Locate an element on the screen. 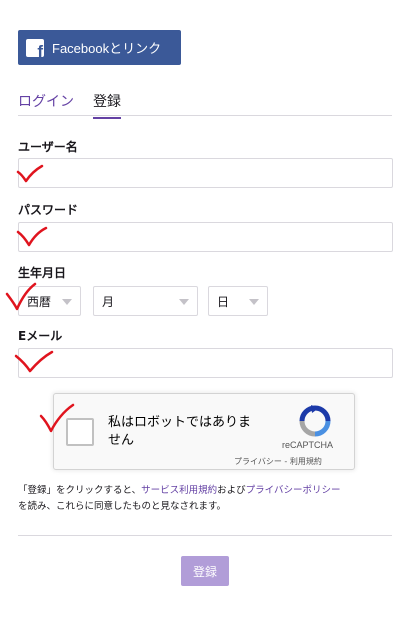  auth-tabs: ログイン 登録 is located at coordinates (205, 103).